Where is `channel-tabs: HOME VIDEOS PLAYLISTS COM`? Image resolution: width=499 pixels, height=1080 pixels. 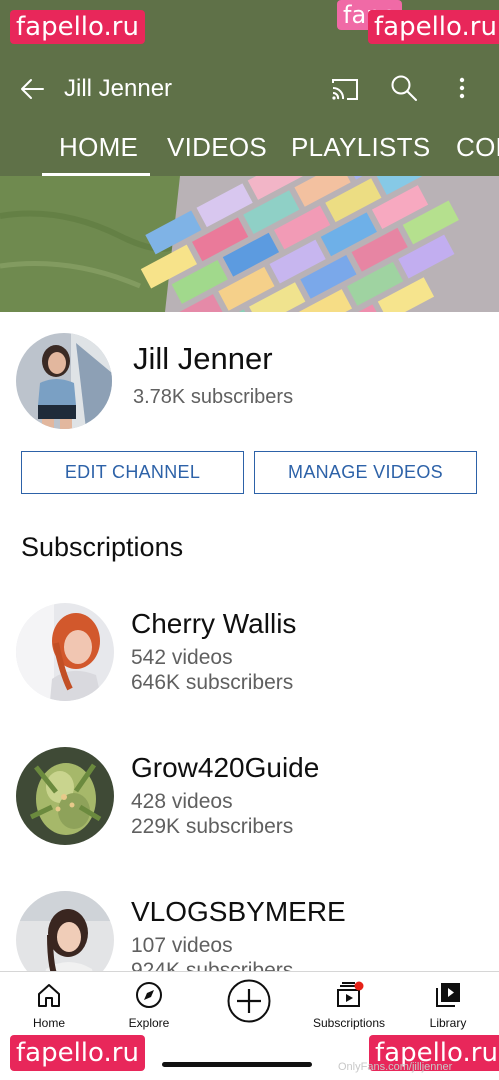
channel-tabs: HOME VIDEOS PLAYLISTS COM is located at coordinates (249, 153).